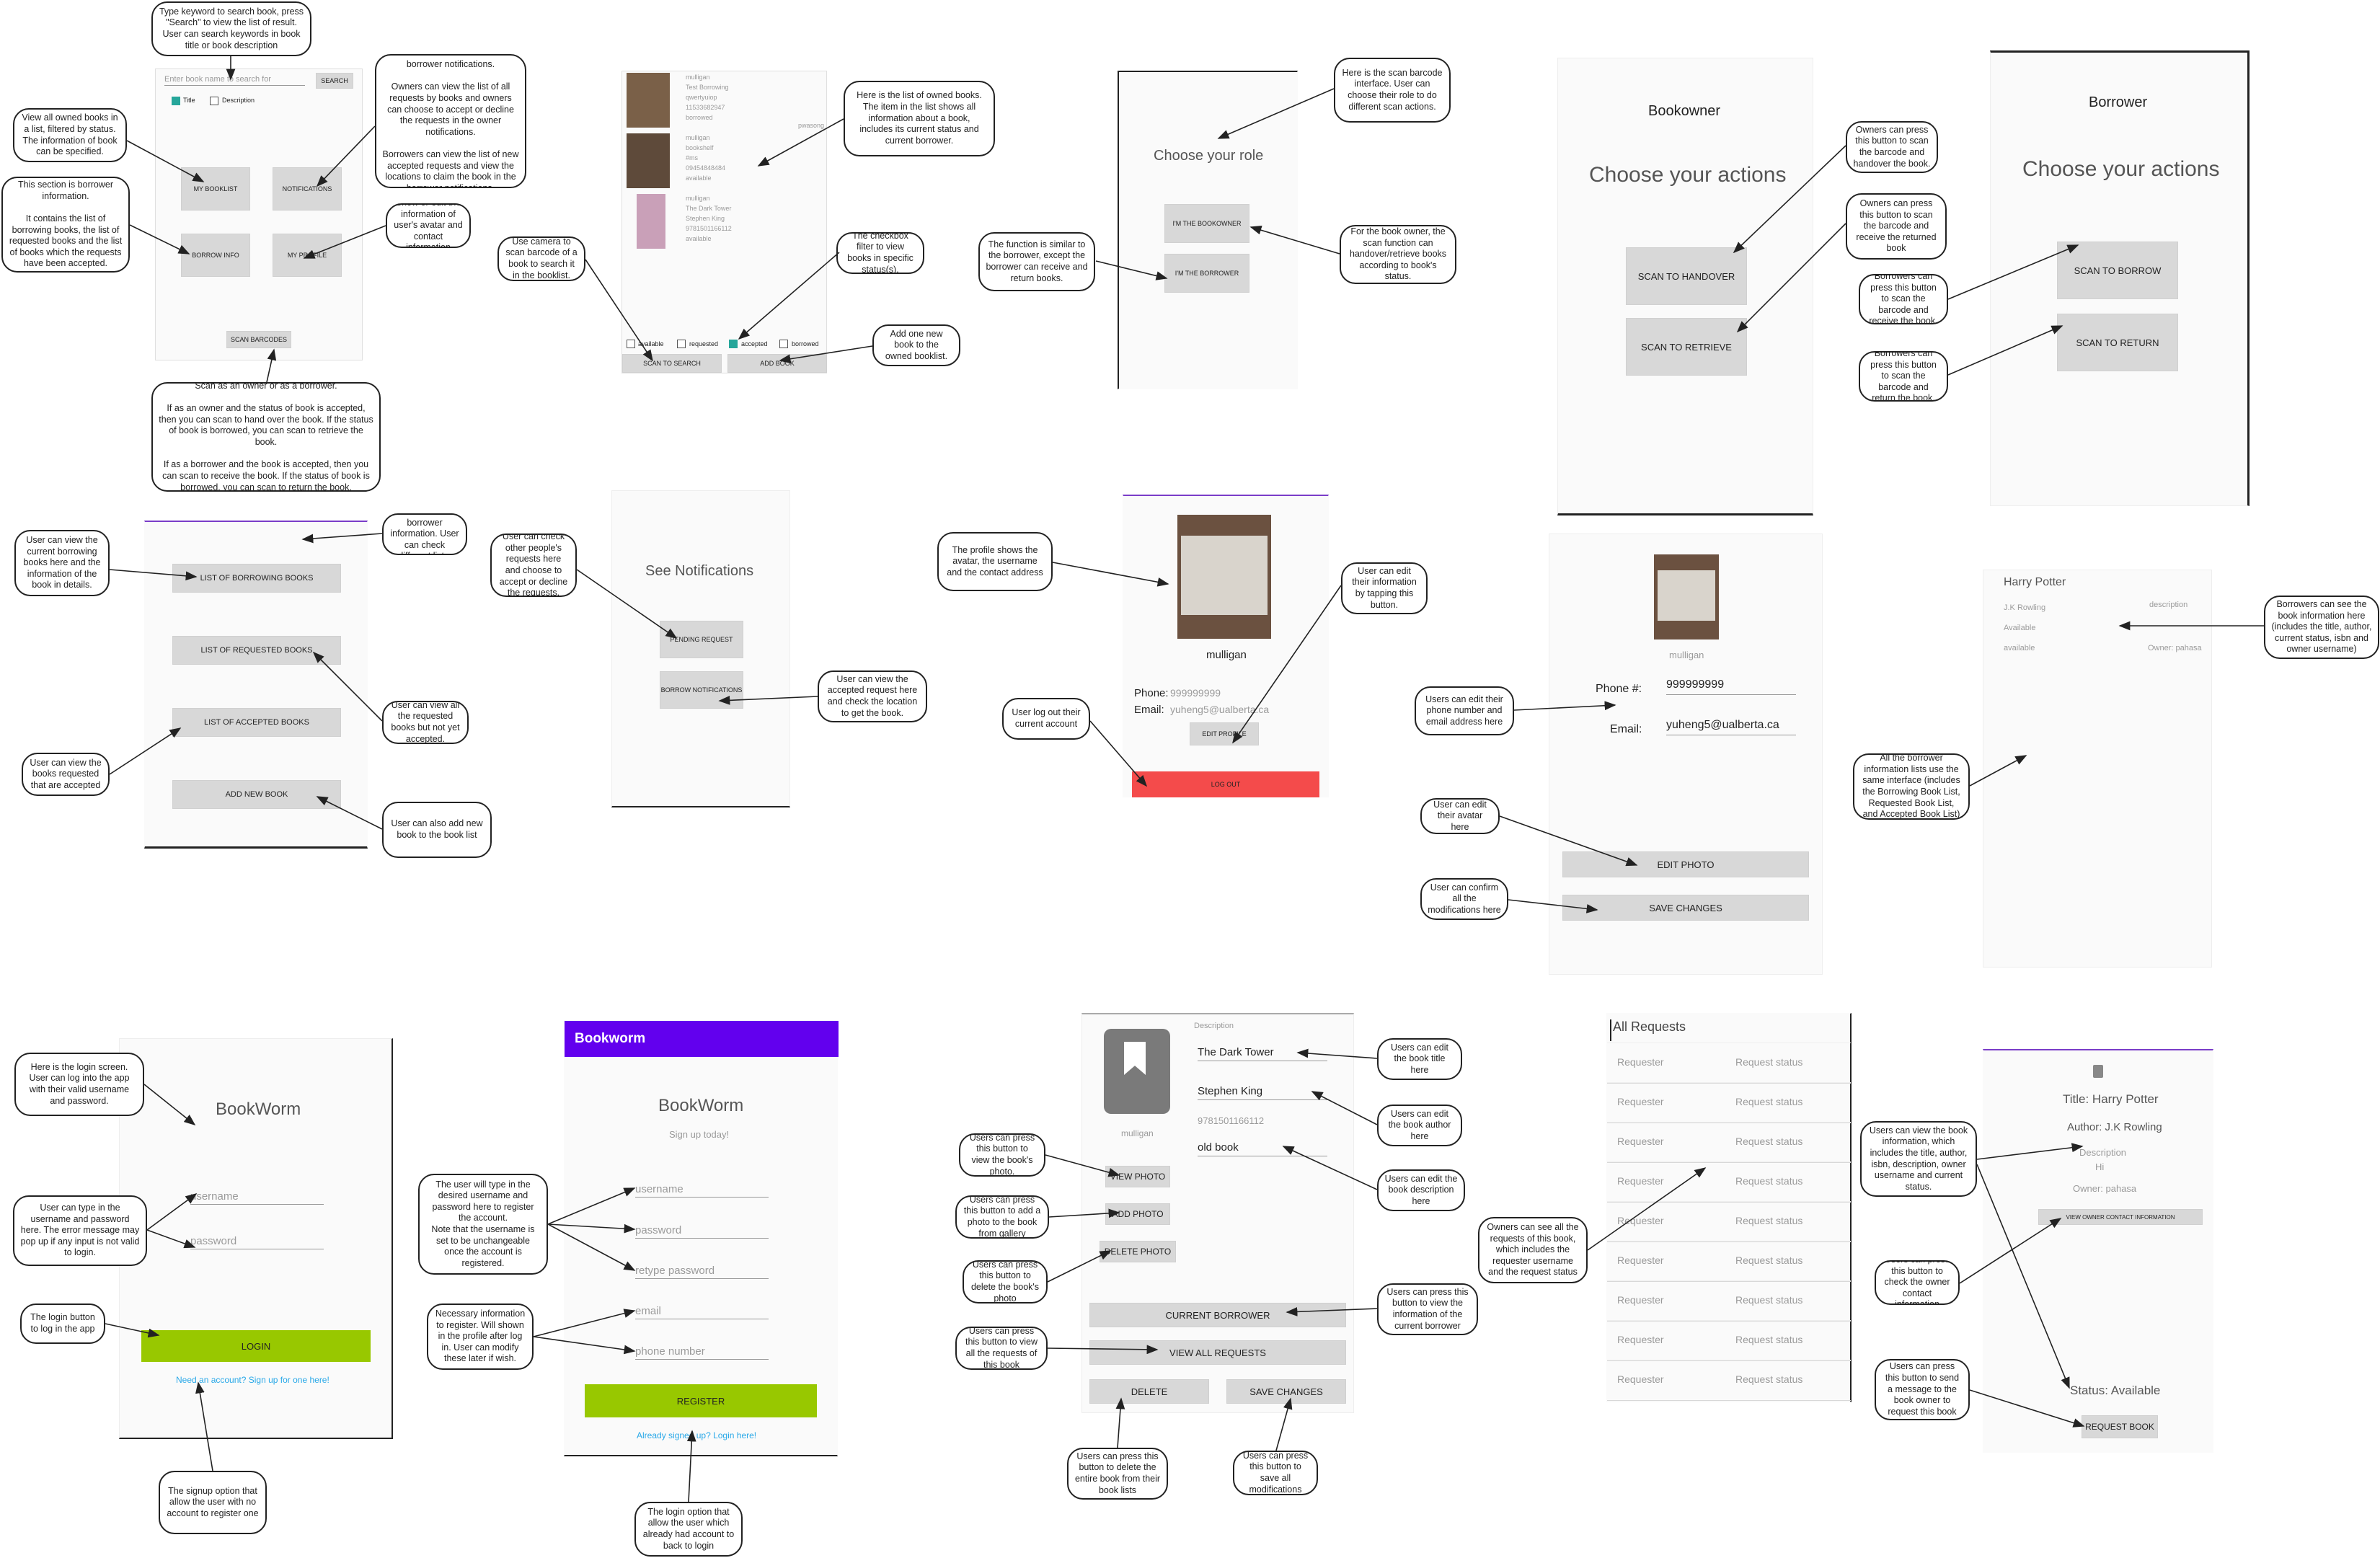 This screenshot has width=2380, height=1558. I want to click on view-all-requests-button: VIEW ALL REQUESTS, so click(1217, 1352).